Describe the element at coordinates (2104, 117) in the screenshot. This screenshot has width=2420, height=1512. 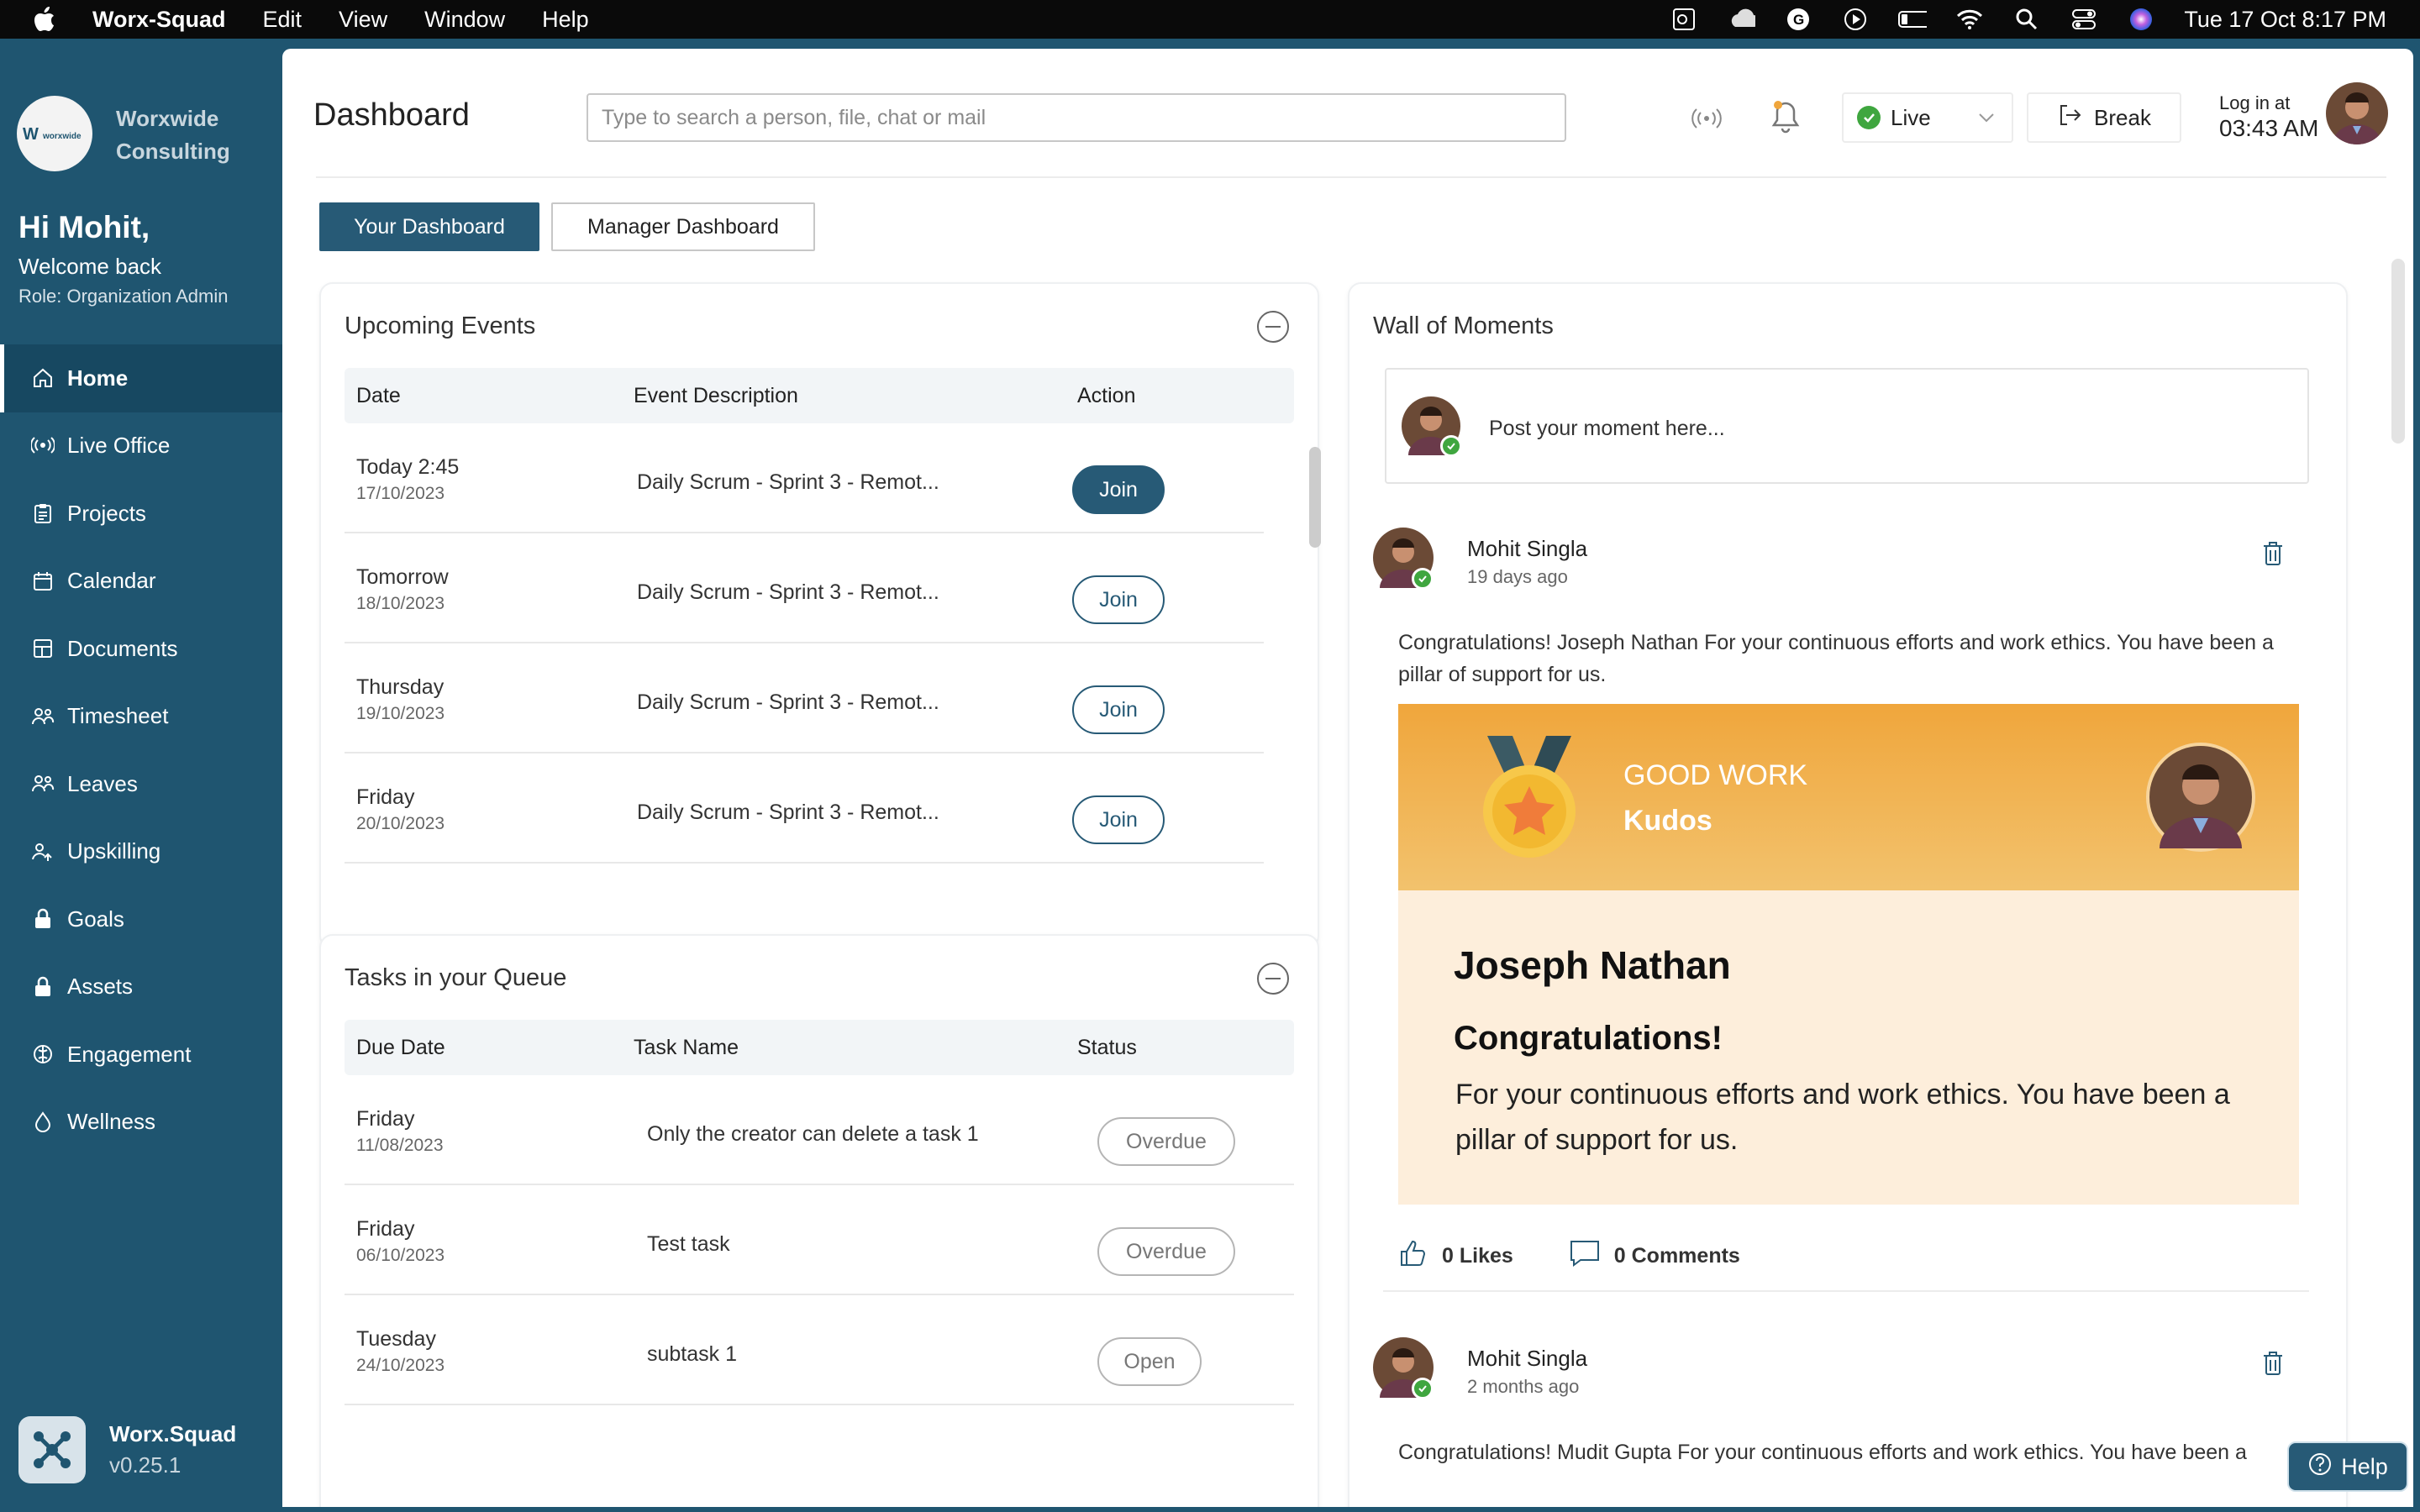
I see `break-button: Break` at that location.